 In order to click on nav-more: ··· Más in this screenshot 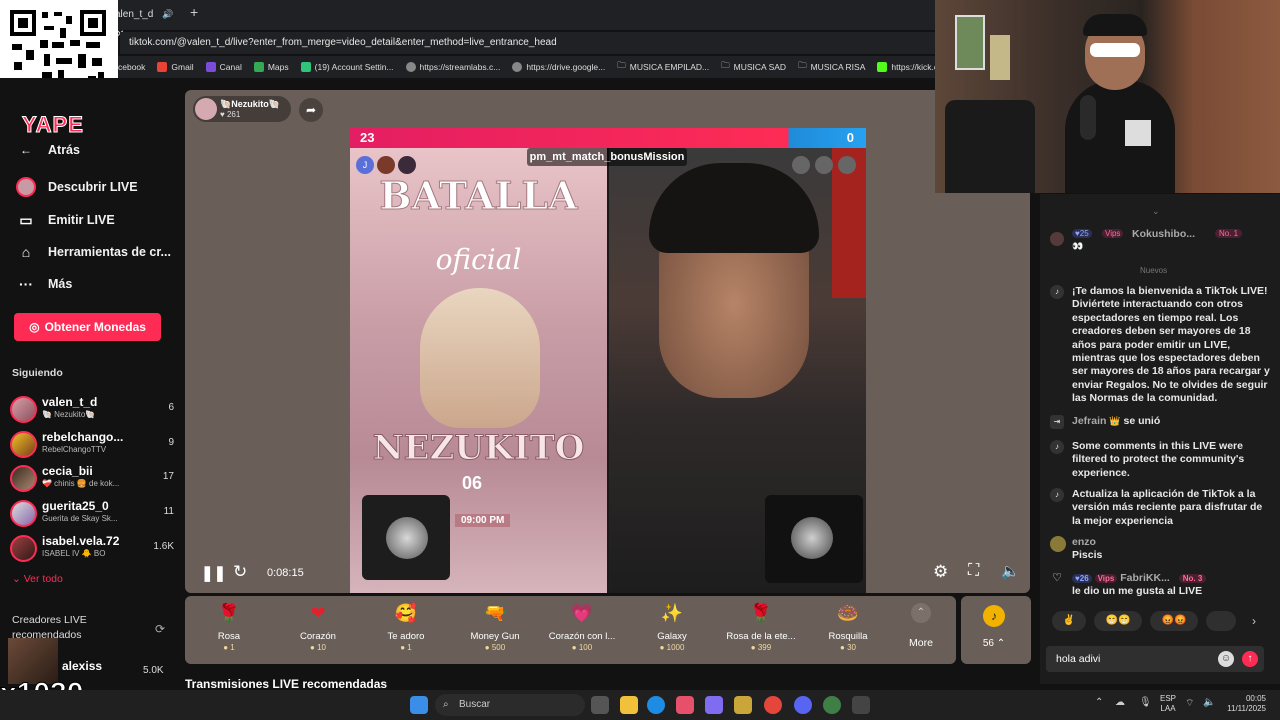, I will do `click(44, 284)`.